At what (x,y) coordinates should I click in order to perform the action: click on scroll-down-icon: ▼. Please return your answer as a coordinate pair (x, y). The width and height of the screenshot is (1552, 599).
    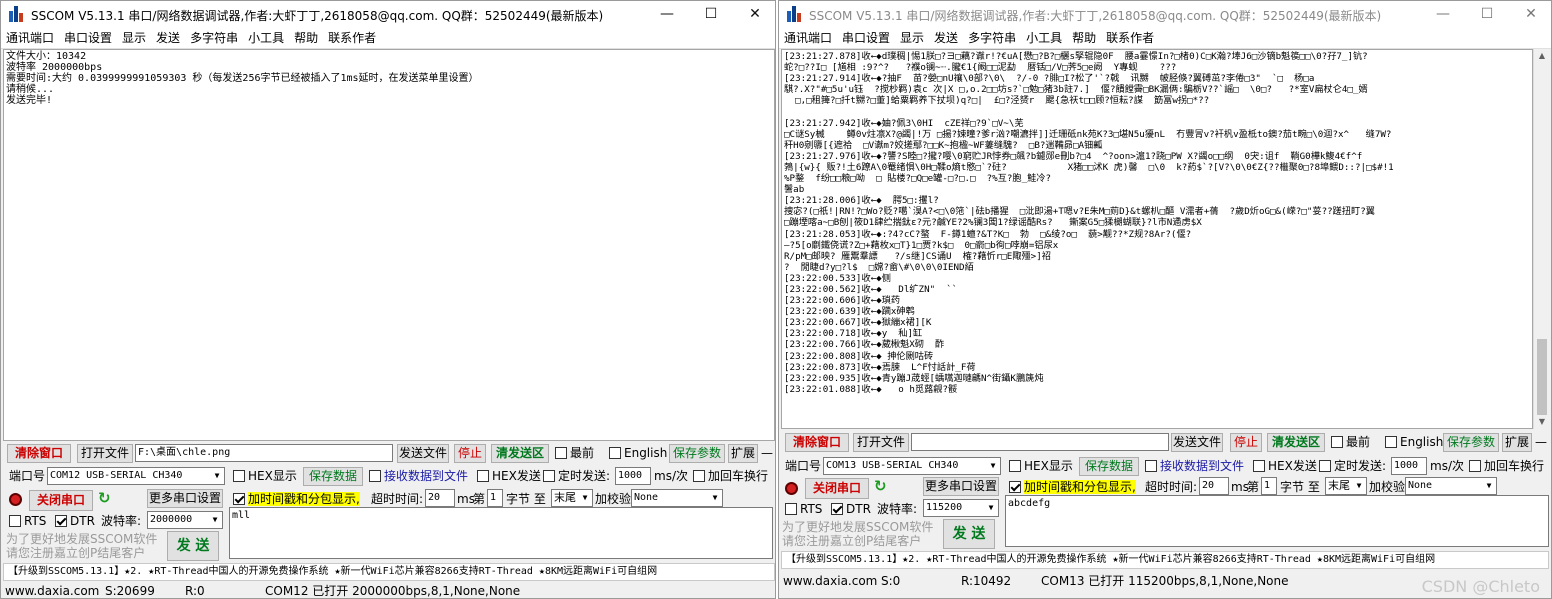
    Looking at the image, I should click on (1542, 422).